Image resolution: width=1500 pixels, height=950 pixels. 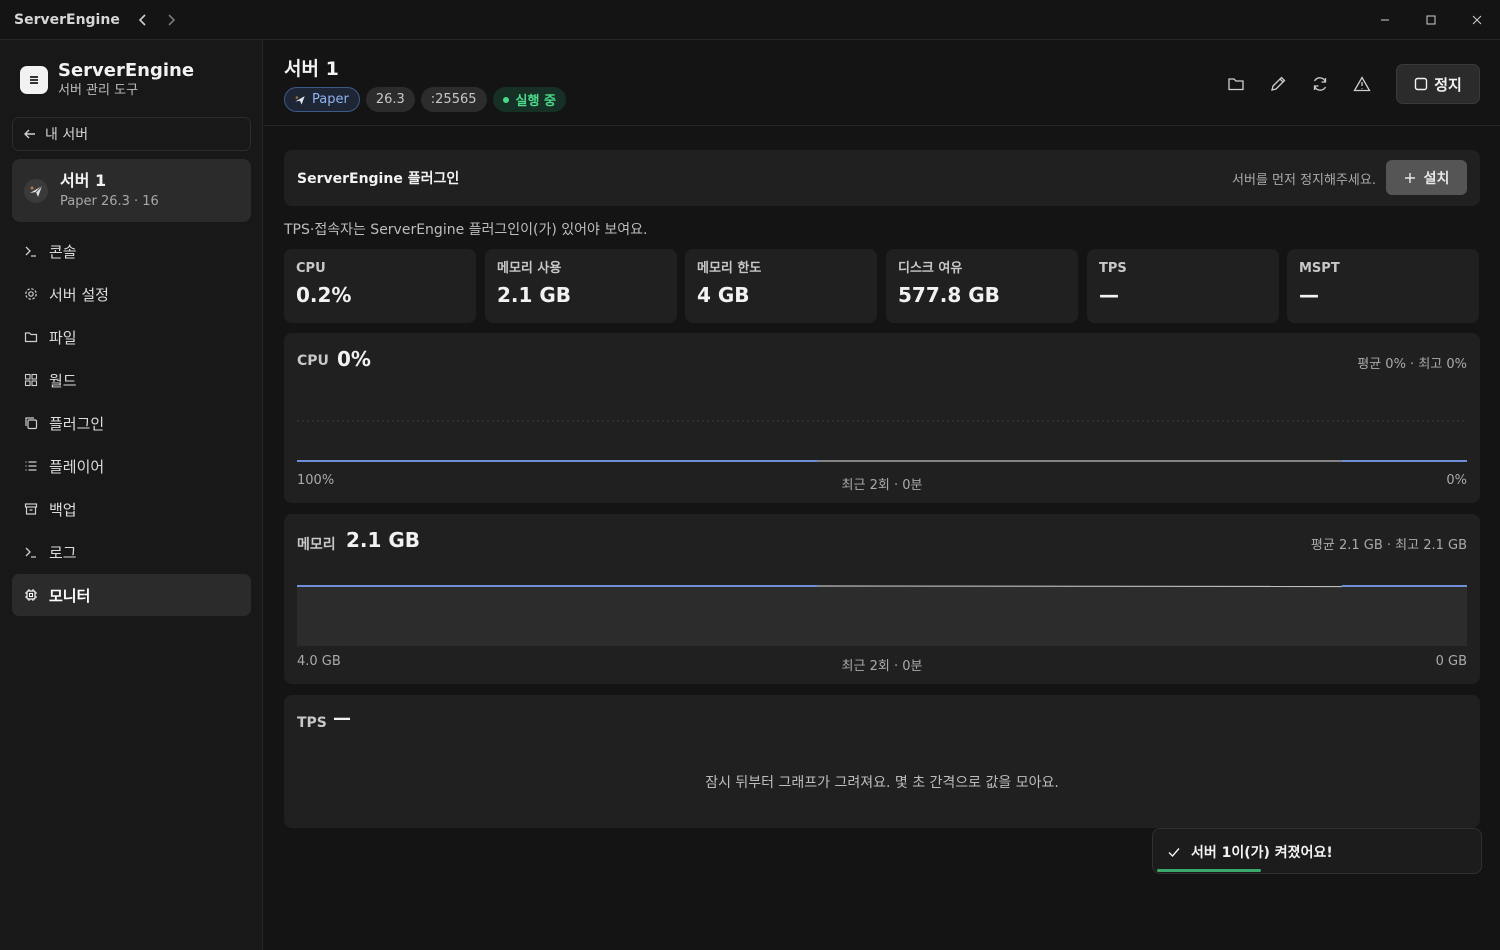 I want to click on chevron-right-icon, so click(x=171, y=19).